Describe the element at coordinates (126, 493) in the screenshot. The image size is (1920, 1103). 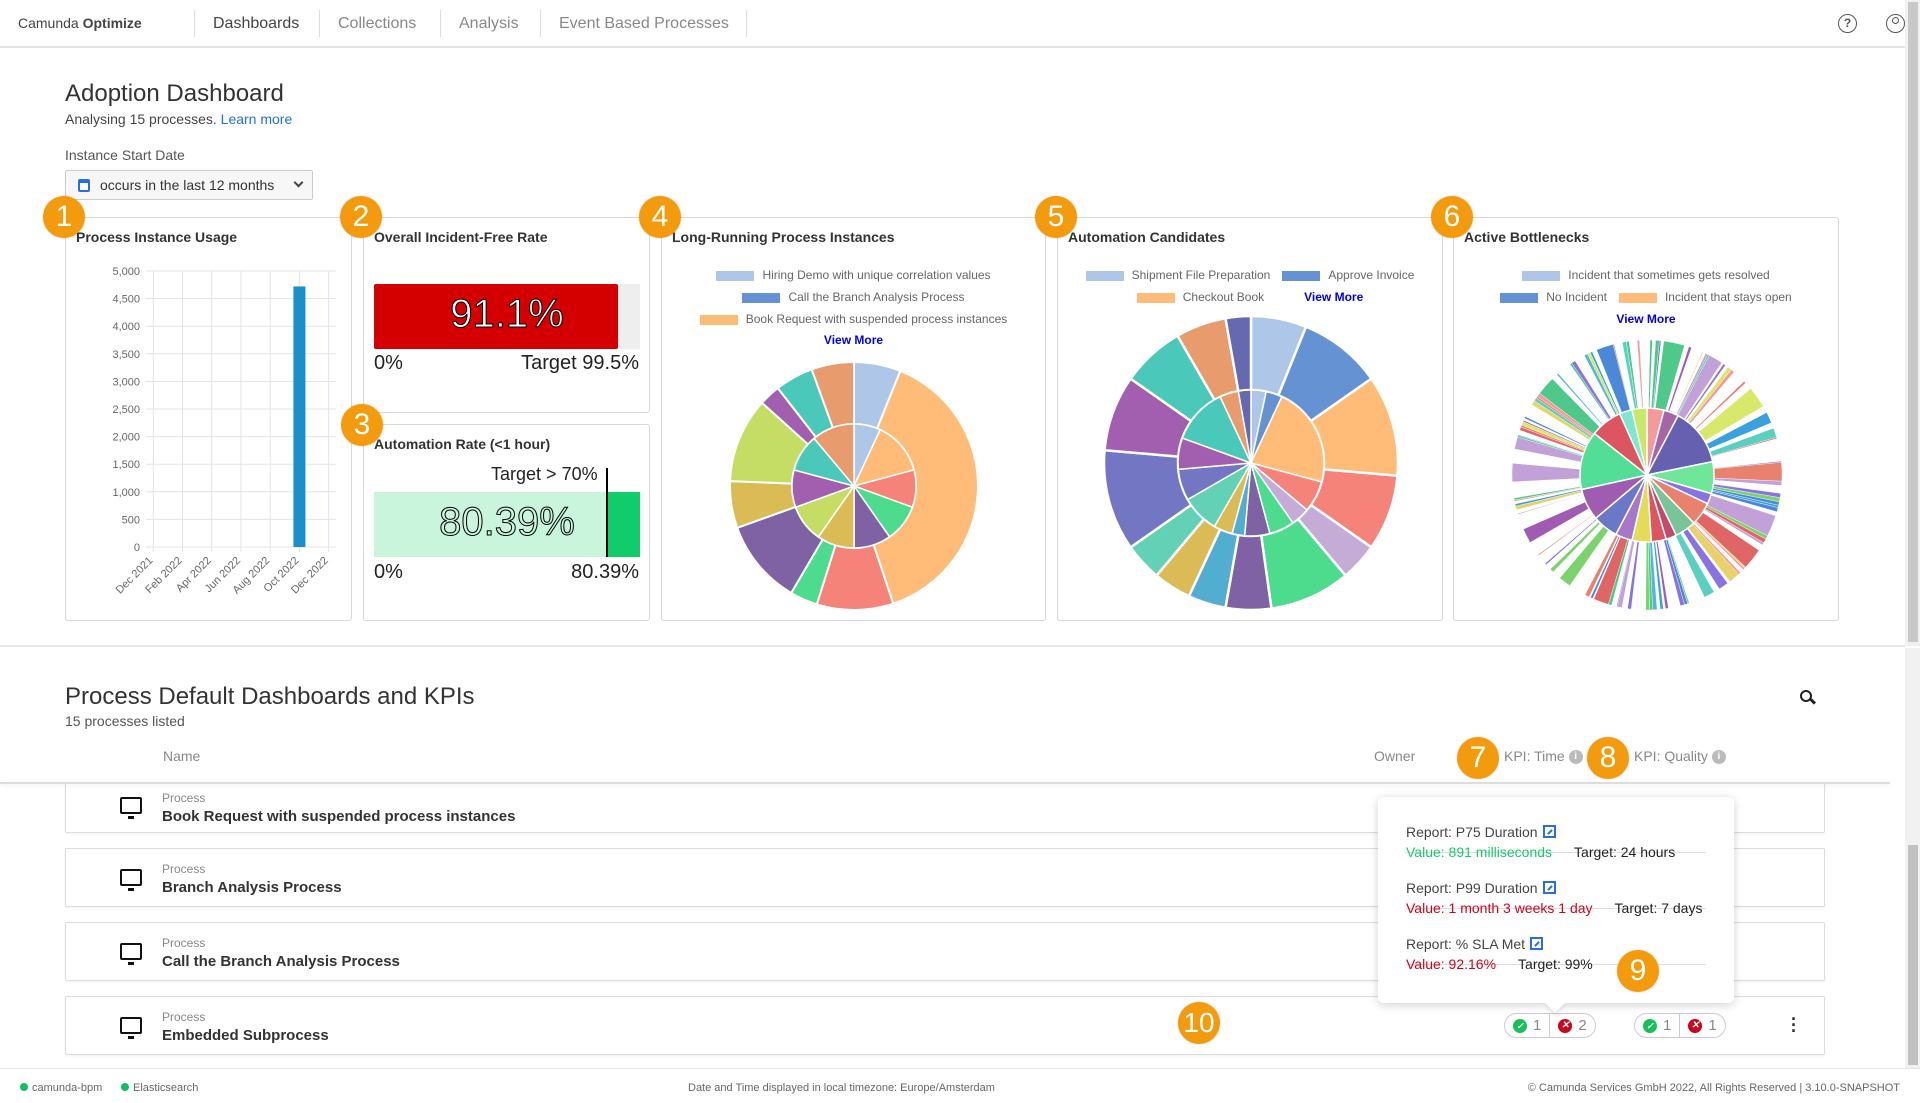
I see `y-tick-label: 1,000` at that location.